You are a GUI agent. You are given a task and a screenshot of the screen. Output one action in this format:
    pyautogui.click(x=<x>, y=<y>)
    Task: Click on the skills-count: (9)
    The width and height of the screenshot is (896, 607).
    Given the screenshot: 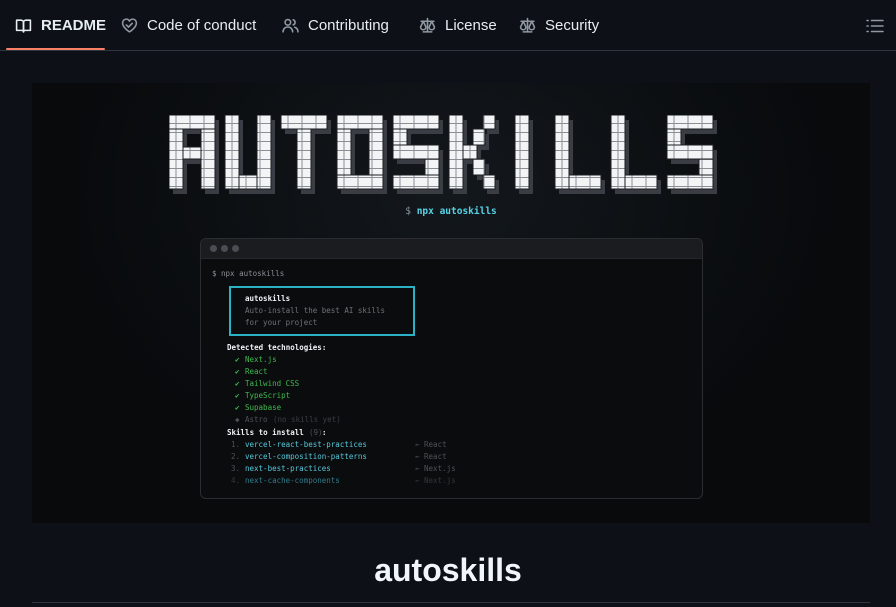 What is the action you would take?
    pyautogui.click(x=316, y=432)
    